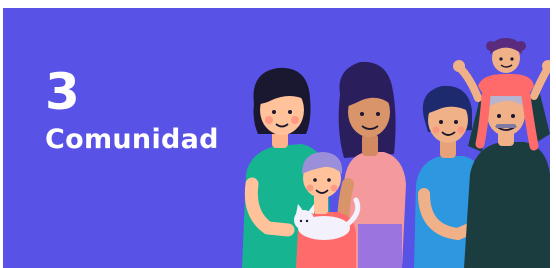 Image resolution: width=556 pixels, height=268 pixels. I want to click on man-dark-shirt, so click(507, 177).